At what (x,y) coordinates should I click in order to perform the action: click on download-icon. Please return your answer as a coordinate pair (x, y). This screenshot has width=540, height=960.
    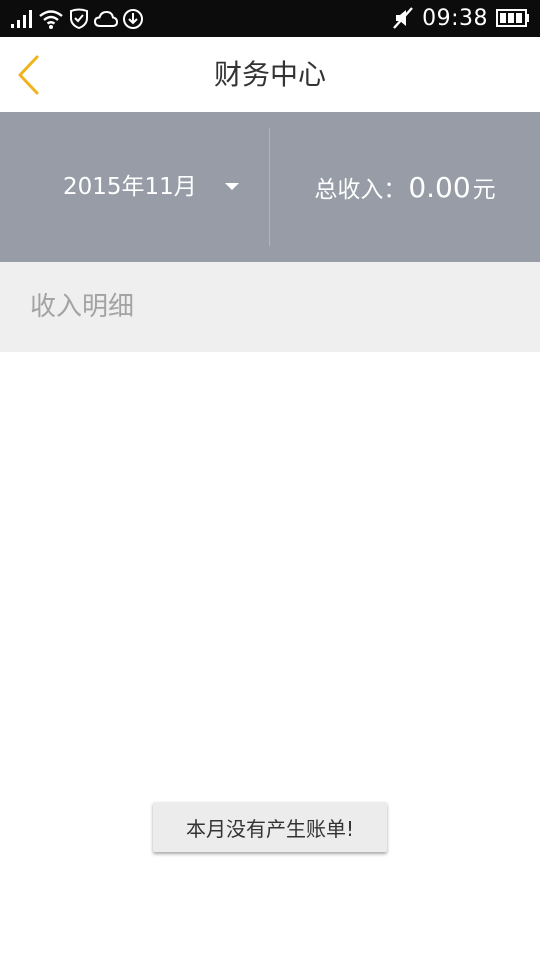
    Looking at the image, I should click on (133, 19).